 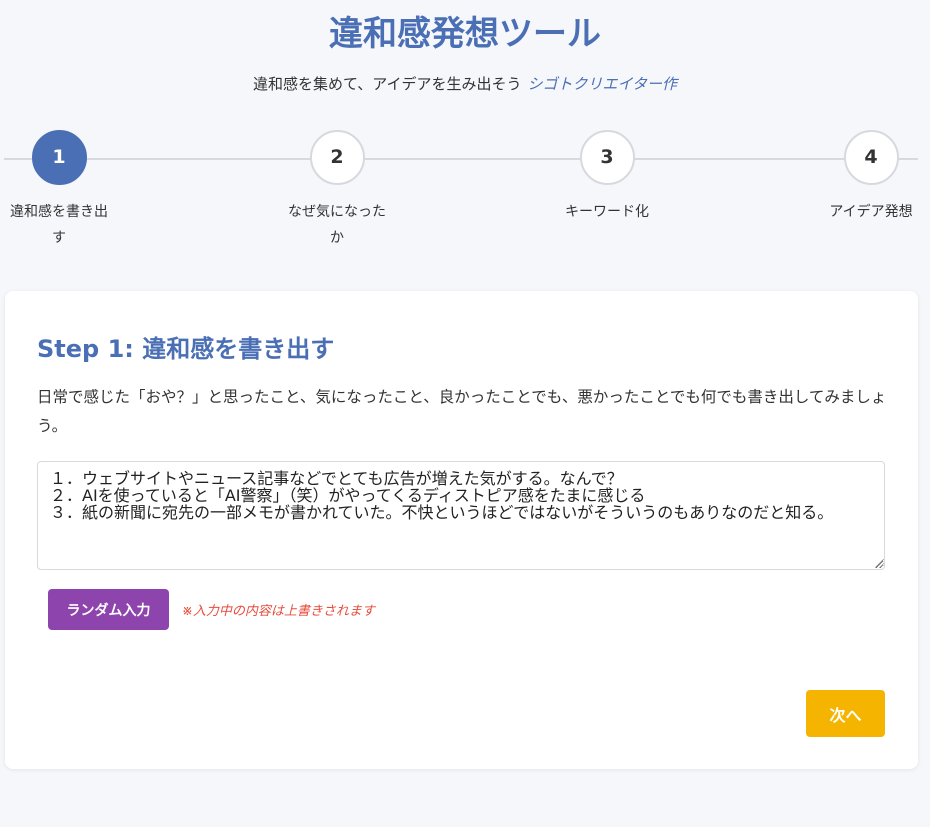 What do you see at coordinates (337, 190) in the screenshot?
I see `step-2: 2 なぜ気になったか` at bounding box center [337, 190].